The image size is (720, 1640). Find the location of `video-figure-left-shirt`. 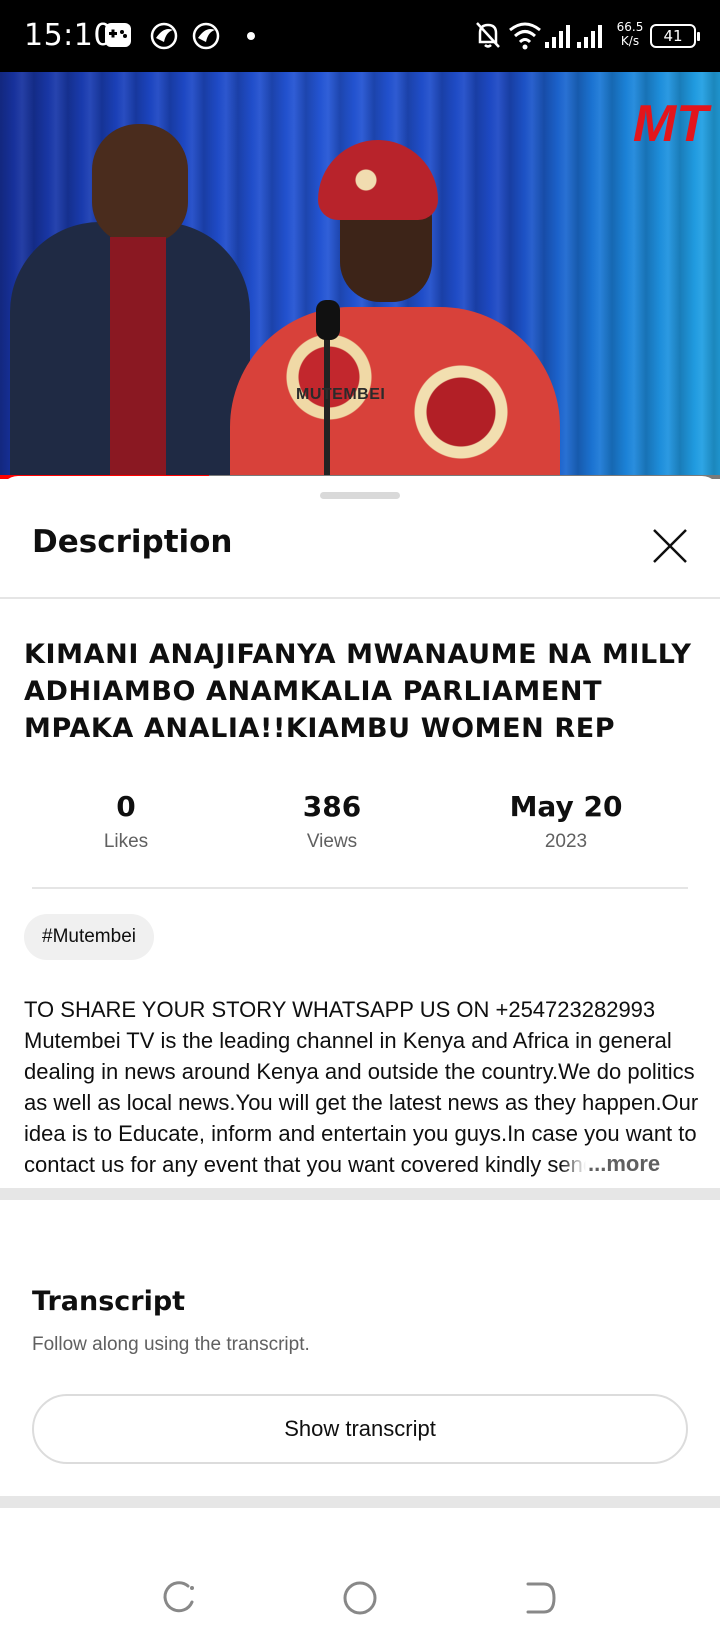

video-figure-left-shirt is located at coordinates (138, 357).